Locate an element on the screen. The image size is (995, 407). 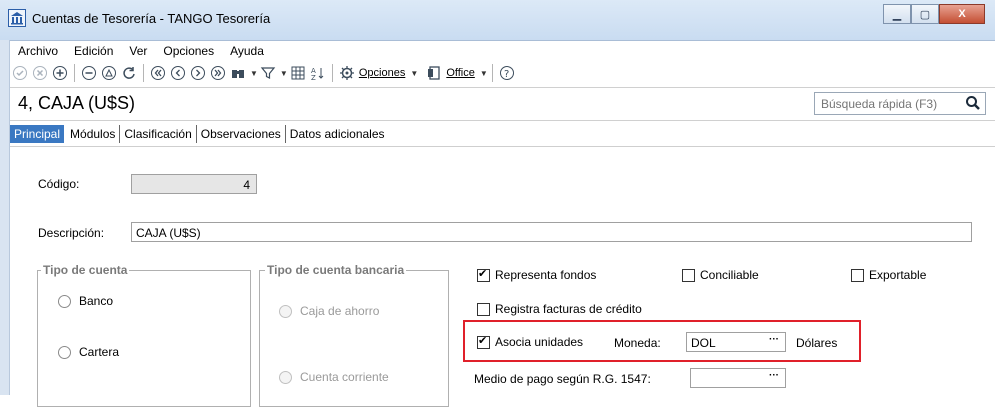
tab-datos-adicionales: Datos adicionales is located at coordinates (337, 134).